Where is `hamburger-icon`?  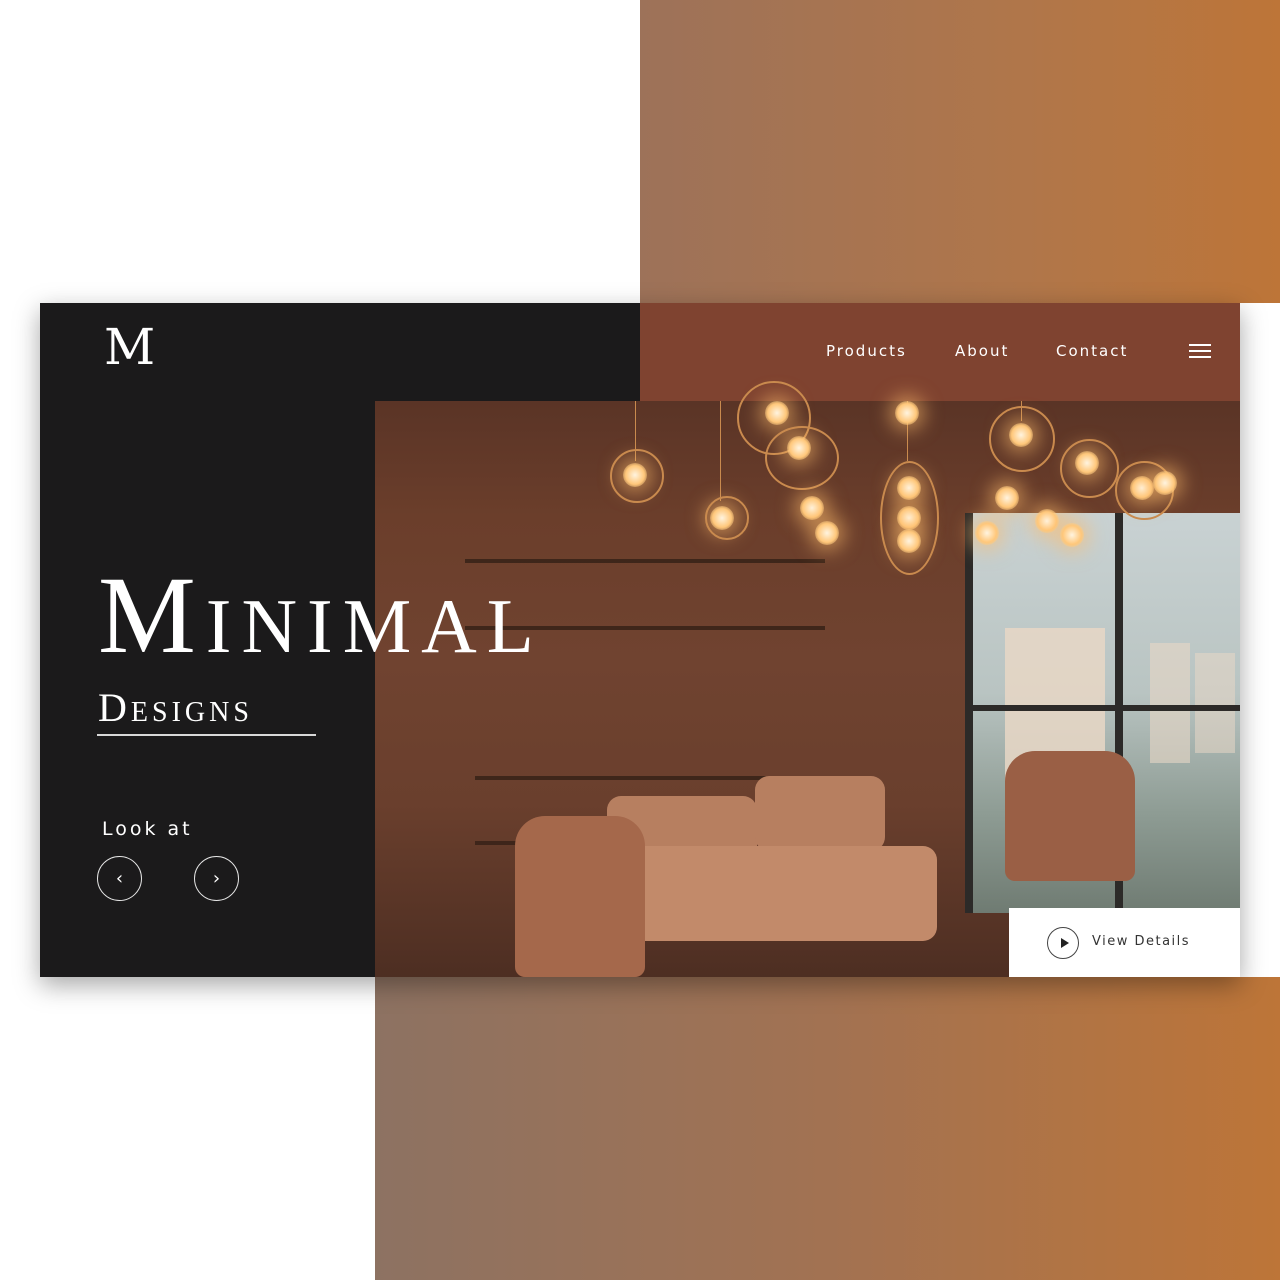
hamburger-icon is located at coordinates (1200, 351).